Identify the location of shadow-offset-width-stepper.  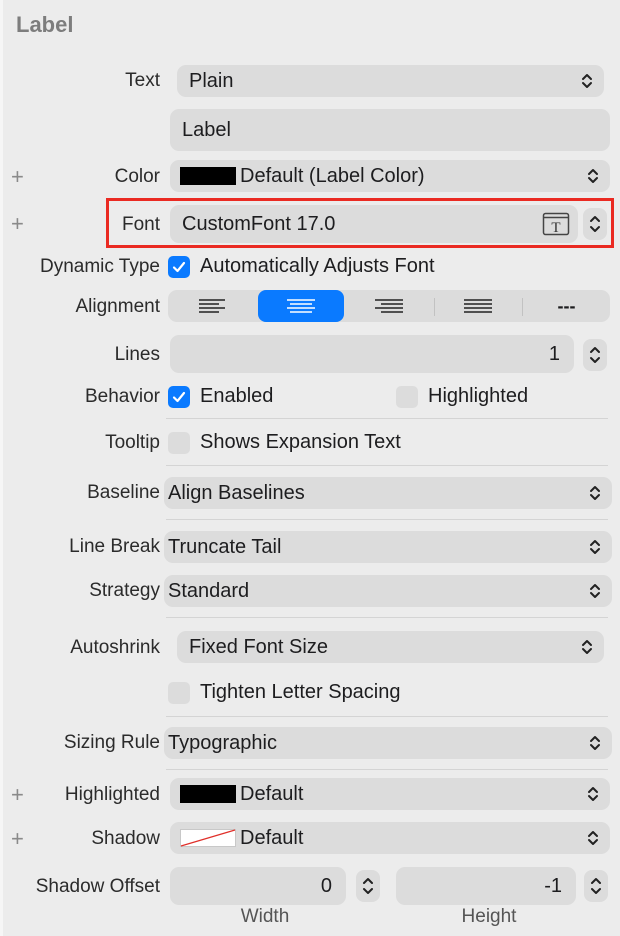
(368, 886).